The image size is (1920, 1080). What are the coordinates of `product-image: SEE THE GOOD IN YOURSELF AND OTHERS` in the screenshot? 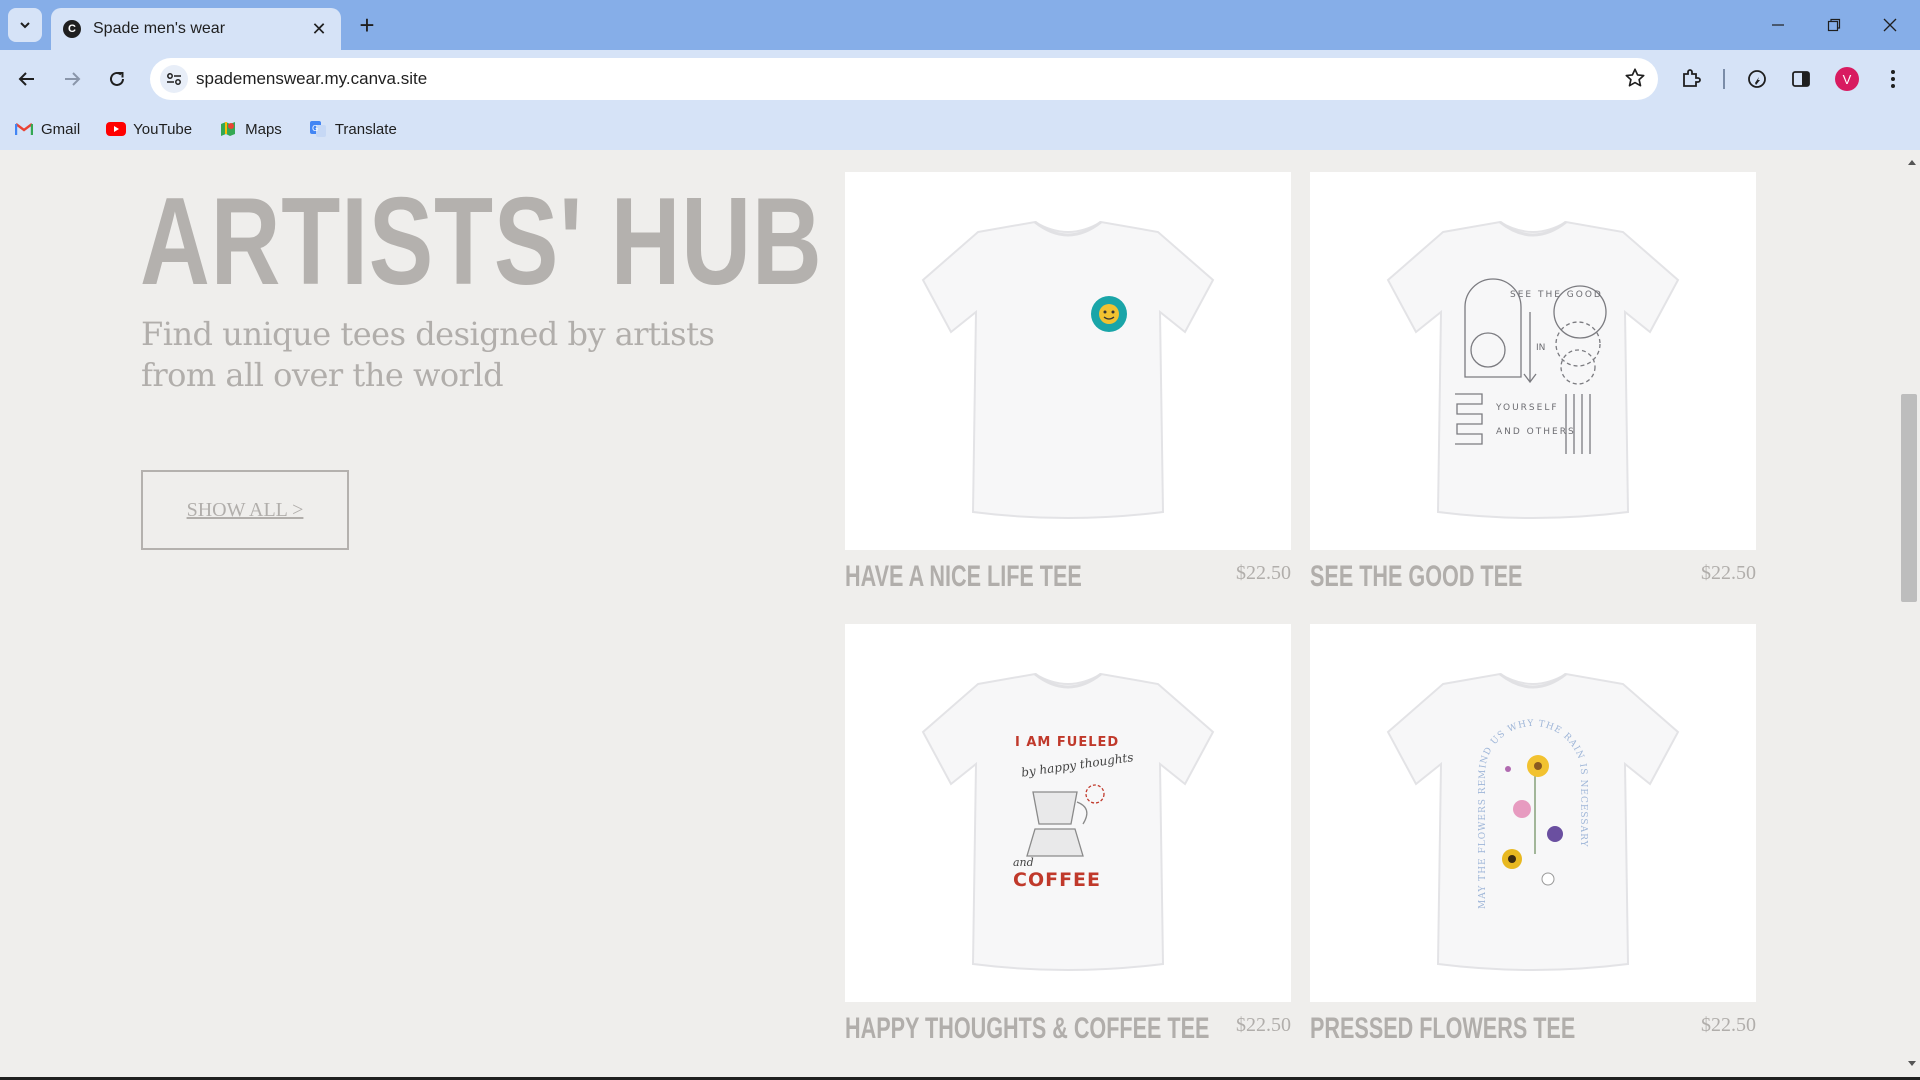 It's located at (1533, 361).